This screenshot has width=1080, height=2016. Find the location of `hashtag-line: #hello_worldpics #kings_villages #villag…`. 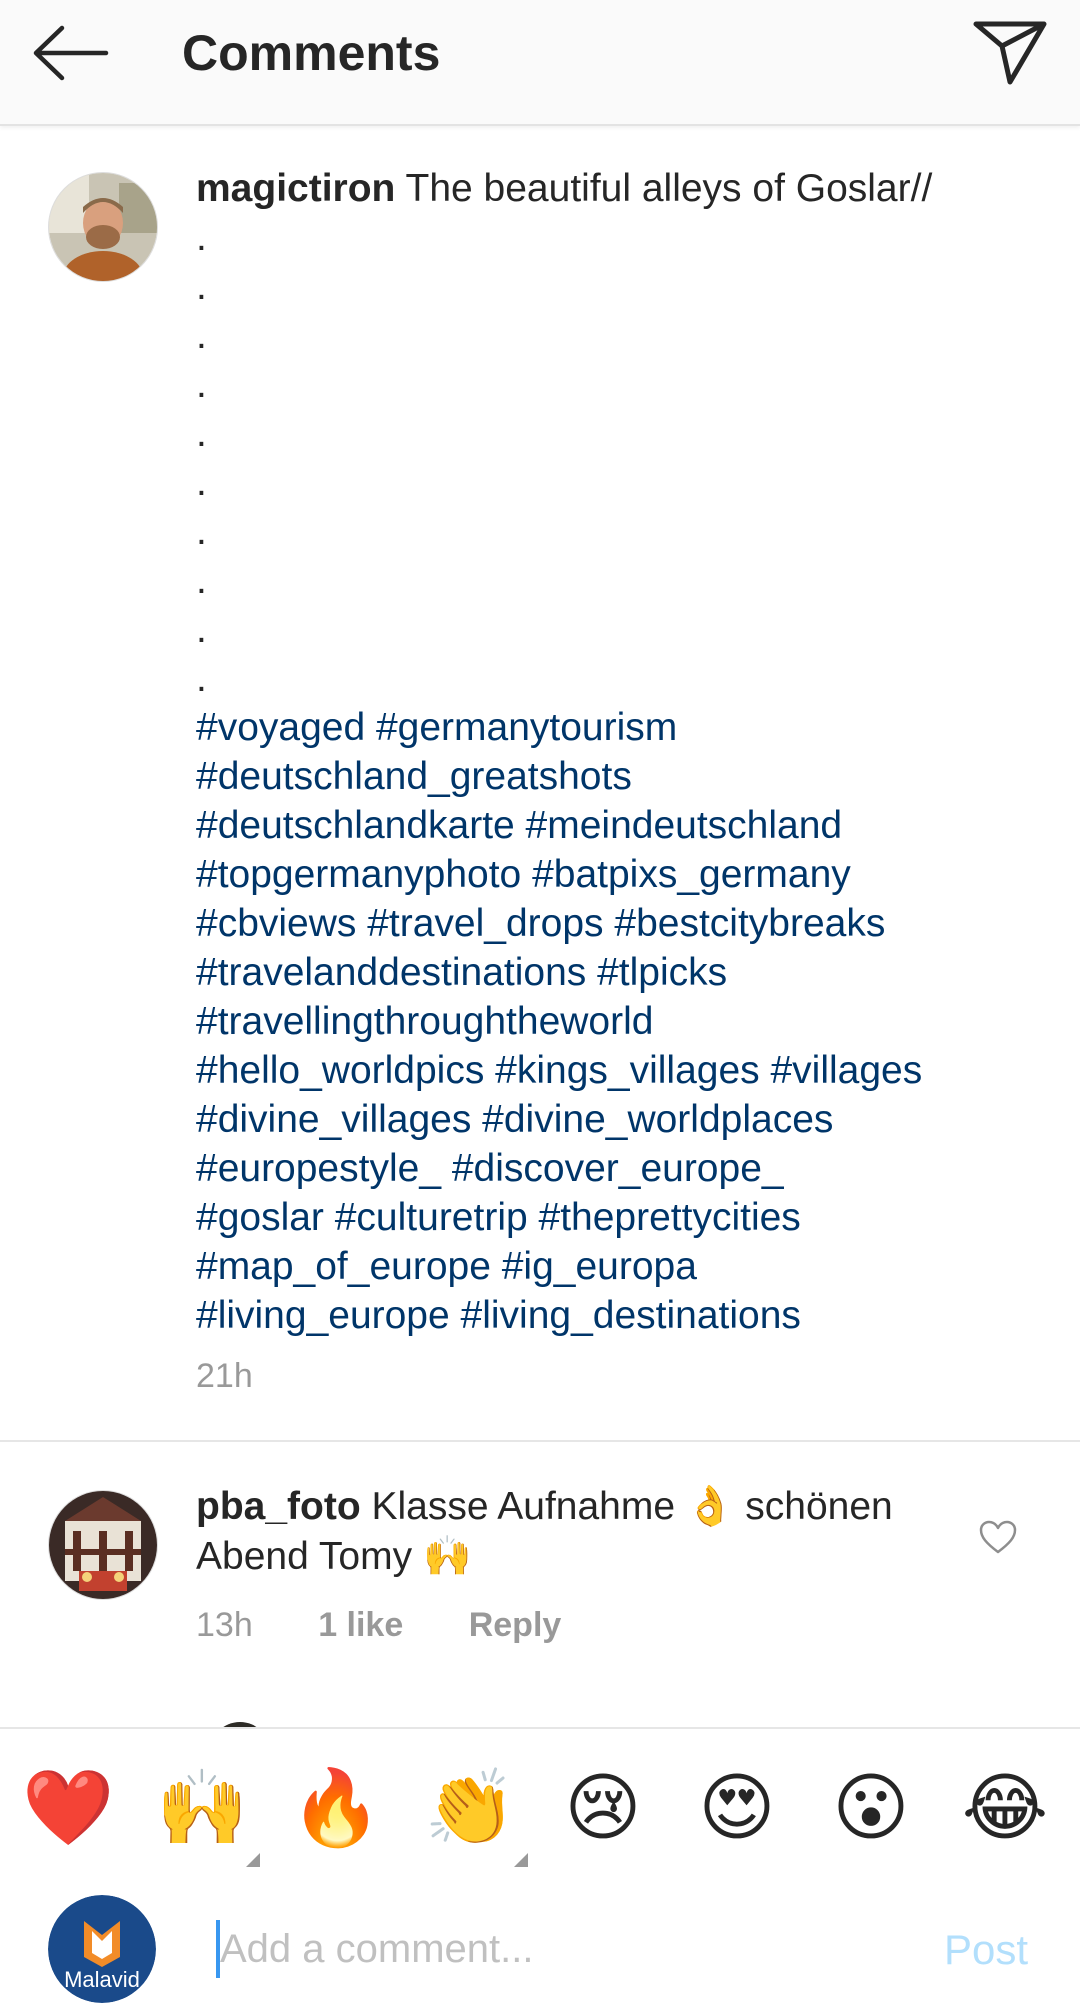

hashtag-line: #hello_worldpics #kings_villages #villag… is located at coordinates (626, 1070).